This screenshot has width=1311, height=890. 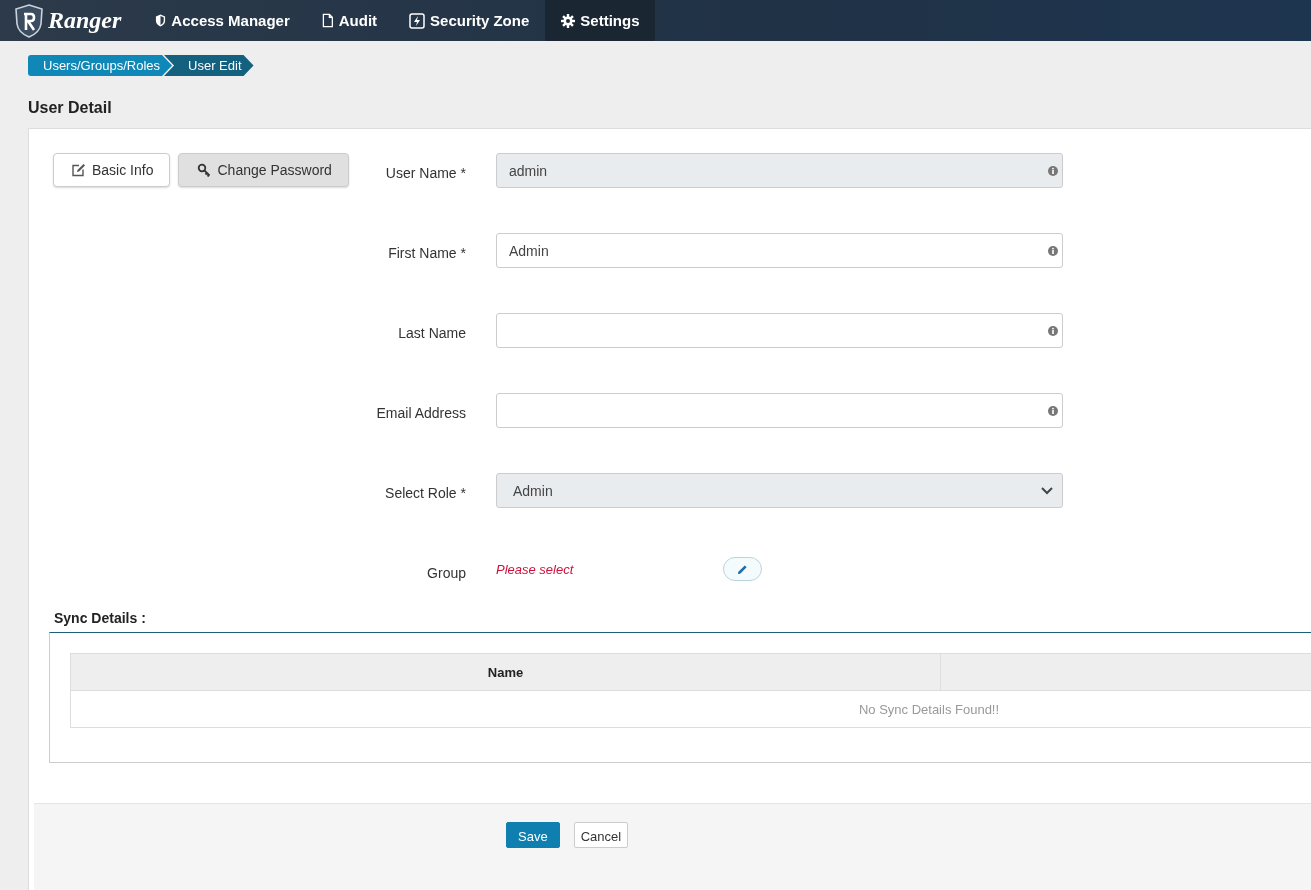 What do you see at coordinates (417, 20) in the screenshot?
I see `lightning-icon` at bounding box center [417, 20].